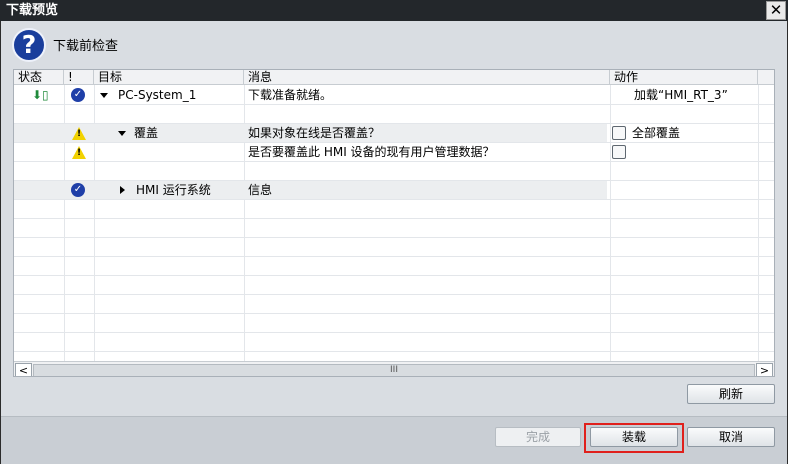 This screenshot has height=464, width=788. What do you see at coordinates (32, 10) in the screenshot?
I see `window-title: 下载预览` at bounding box center [32, 10].